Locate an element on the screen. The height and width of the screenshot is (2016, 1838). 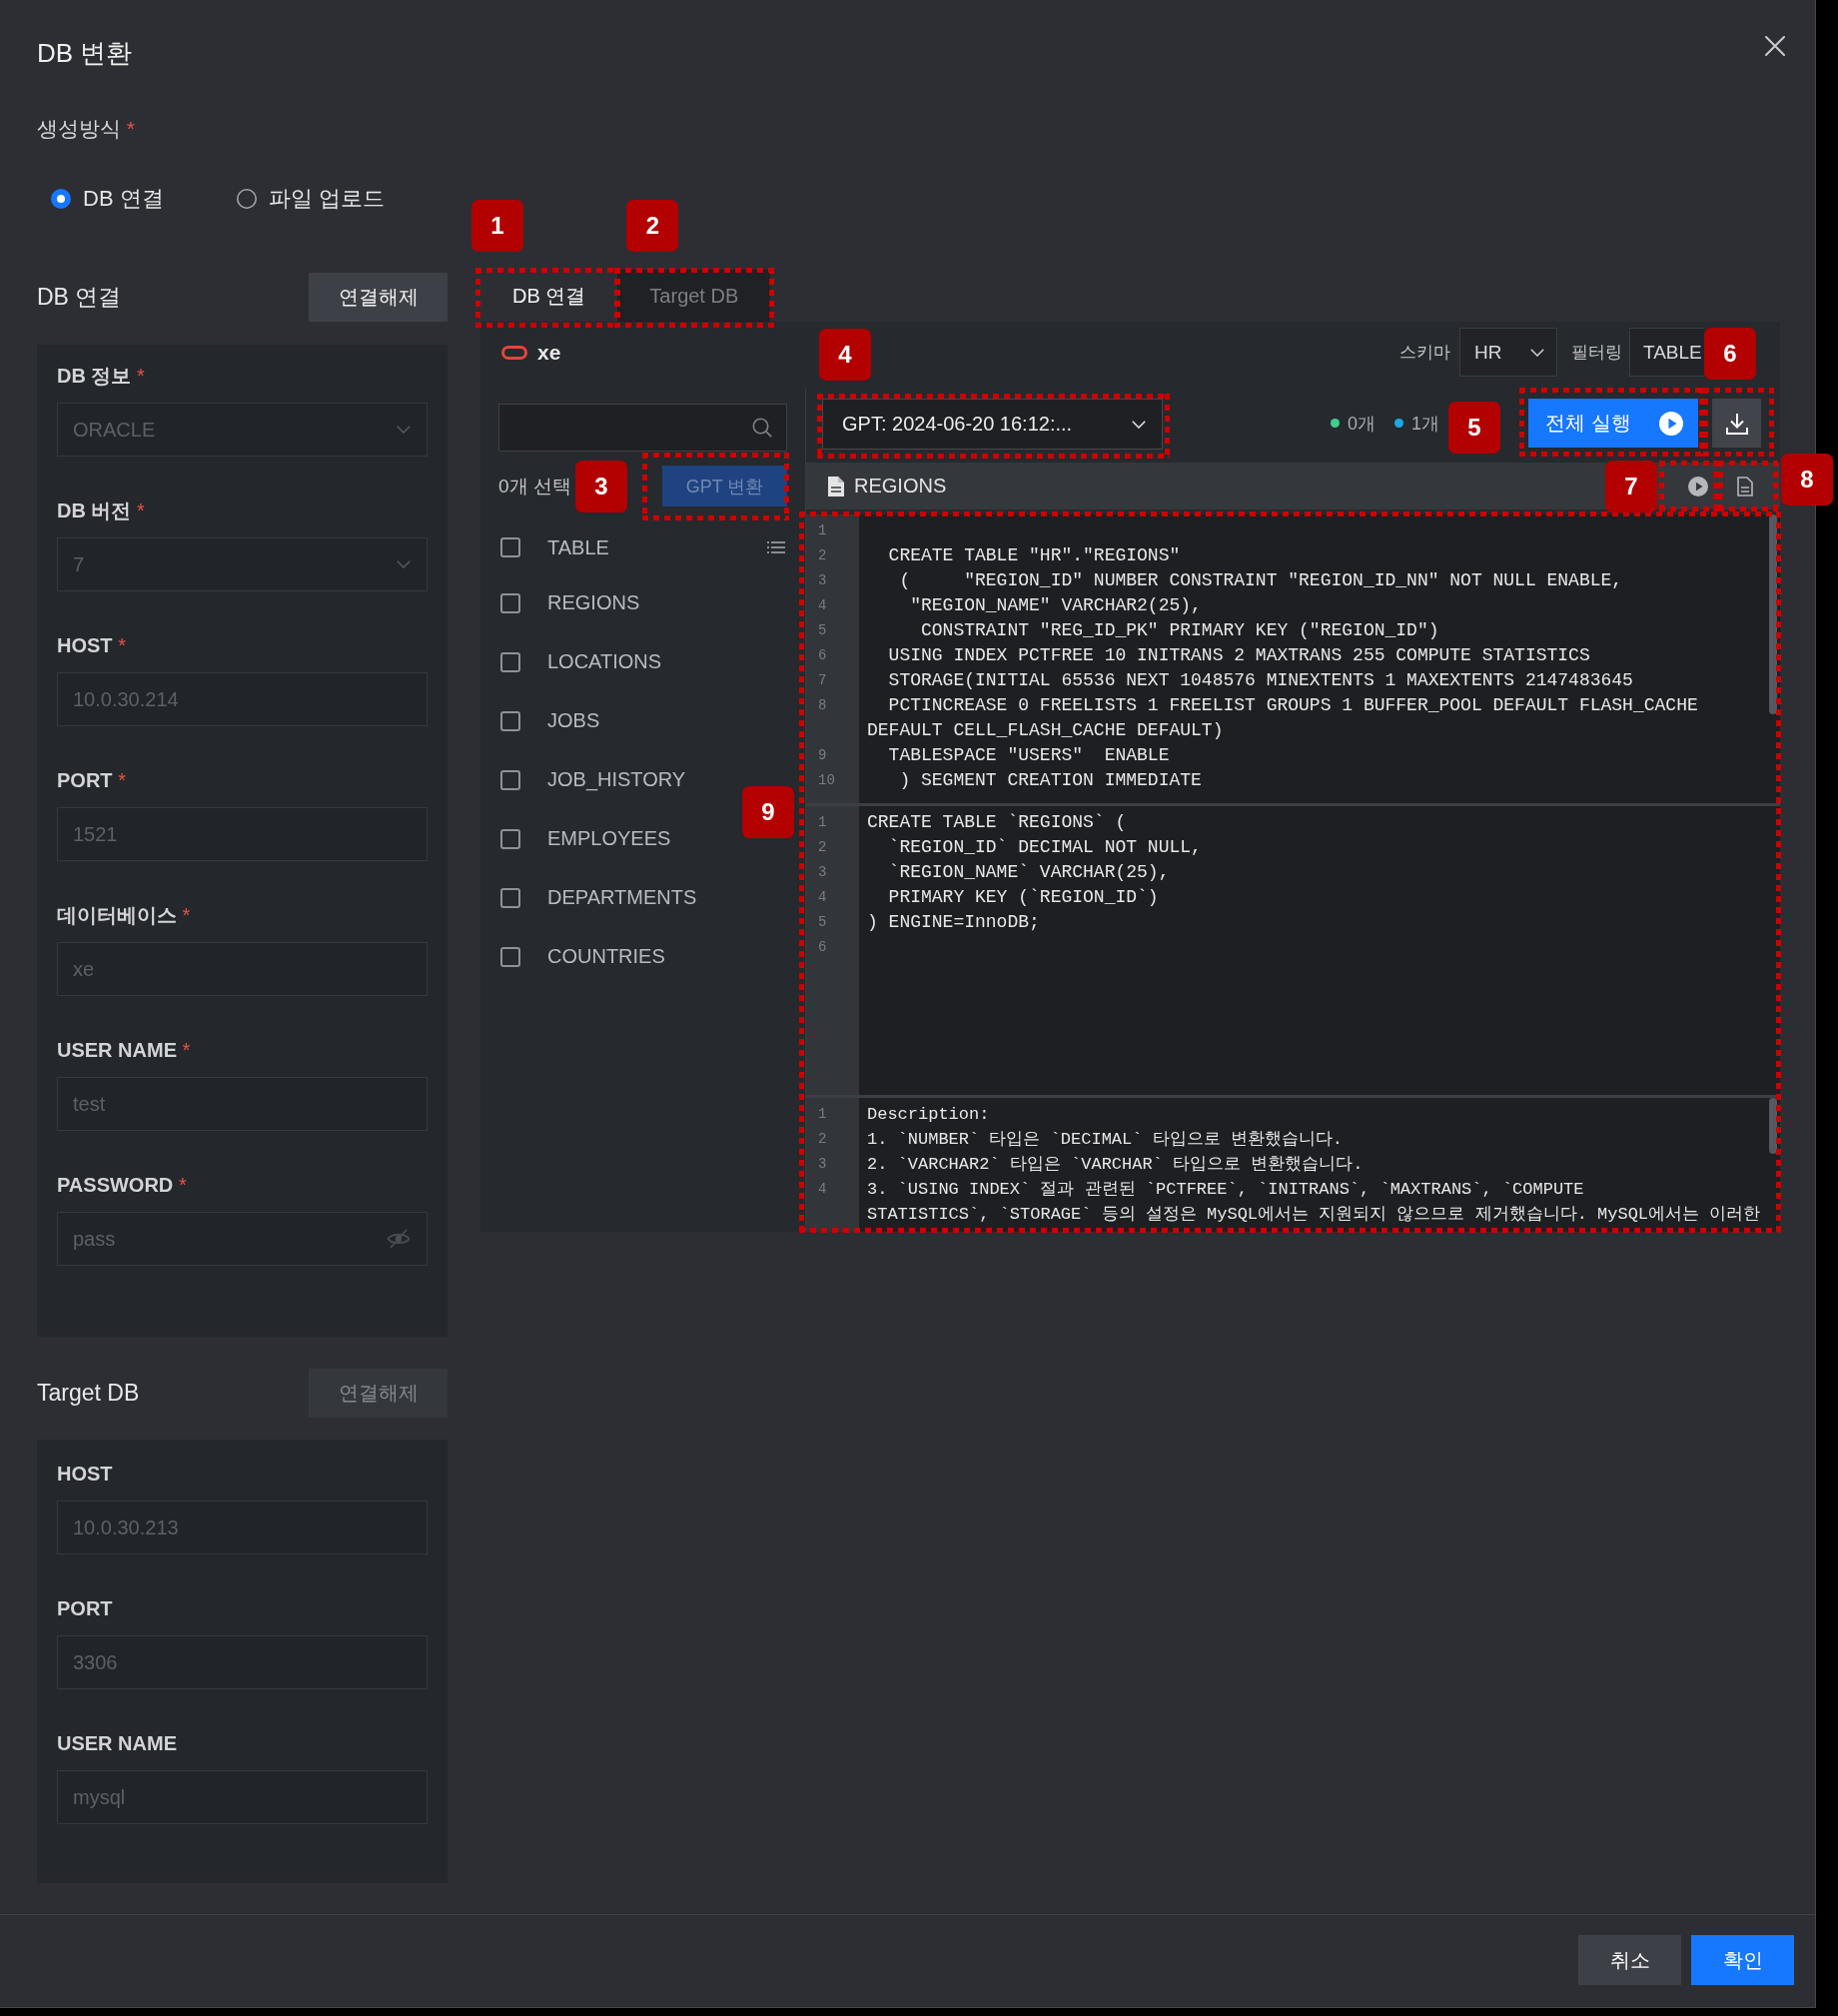
code-line: STORAGE(INITIAL 65536 NEXT 1048576 MINEXTENTS 1 MAXEXTENTS 2147483645 is located at coordinates (1260, 680).